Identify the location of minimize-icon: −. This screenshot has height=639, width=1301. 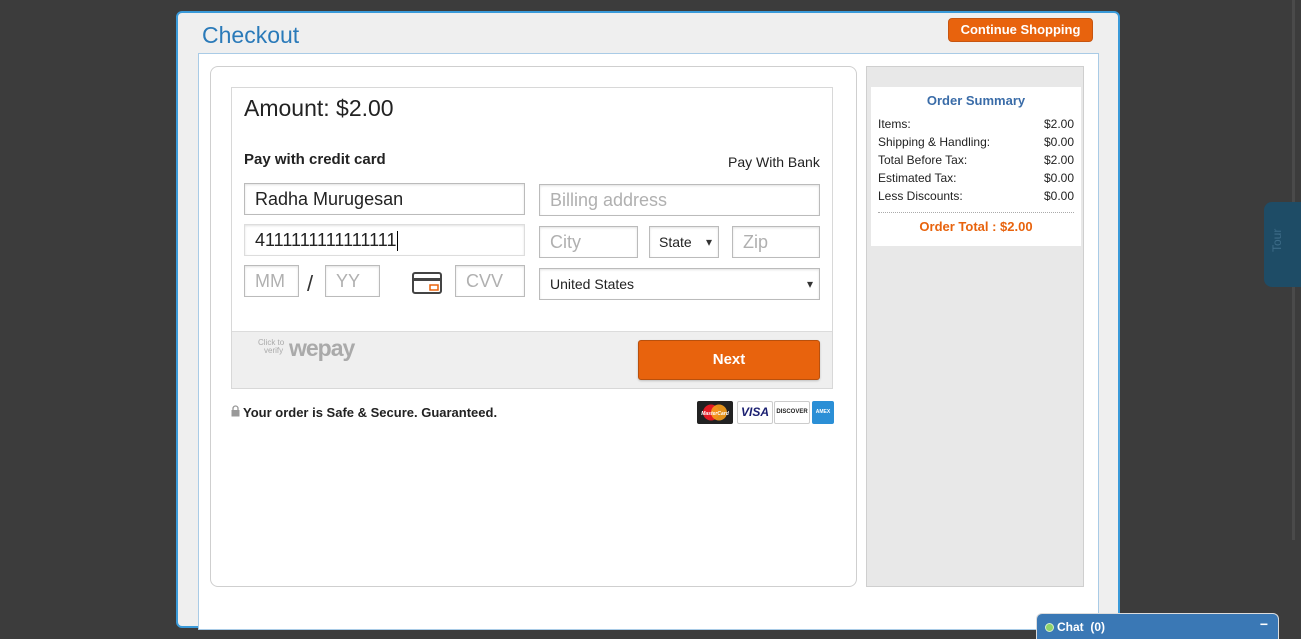
(1264, 624).